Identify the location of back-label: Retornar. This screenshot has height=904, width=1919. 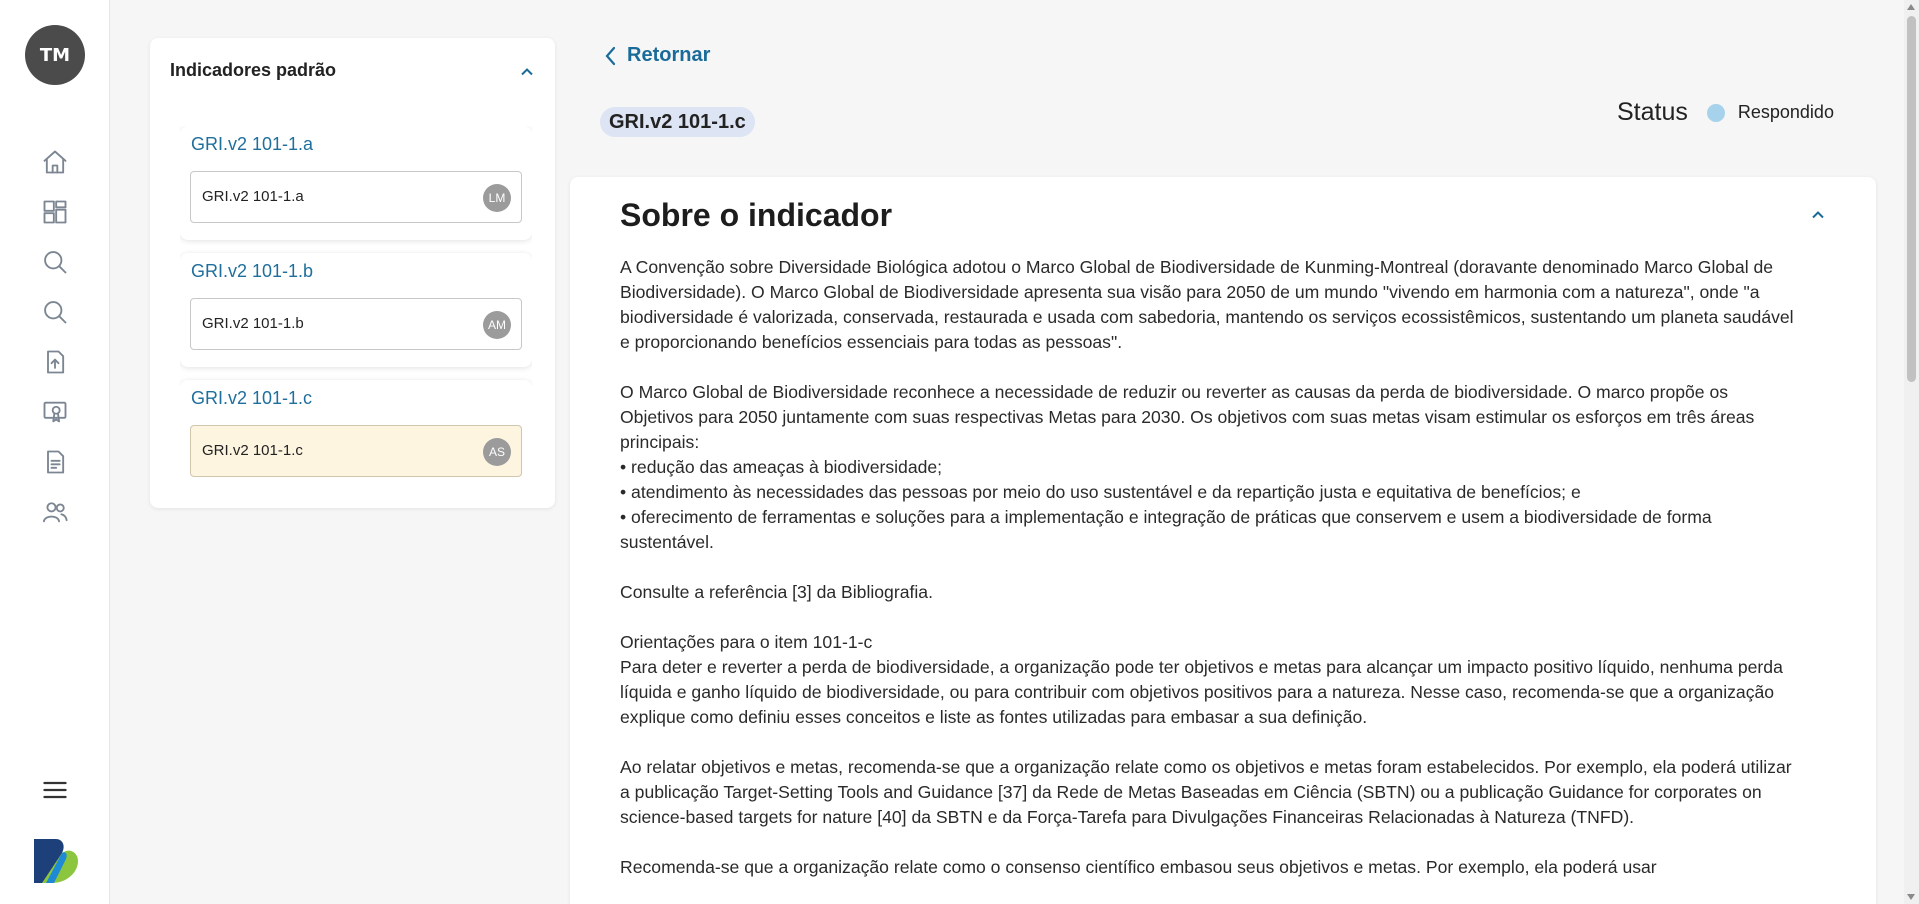
(669, 55).